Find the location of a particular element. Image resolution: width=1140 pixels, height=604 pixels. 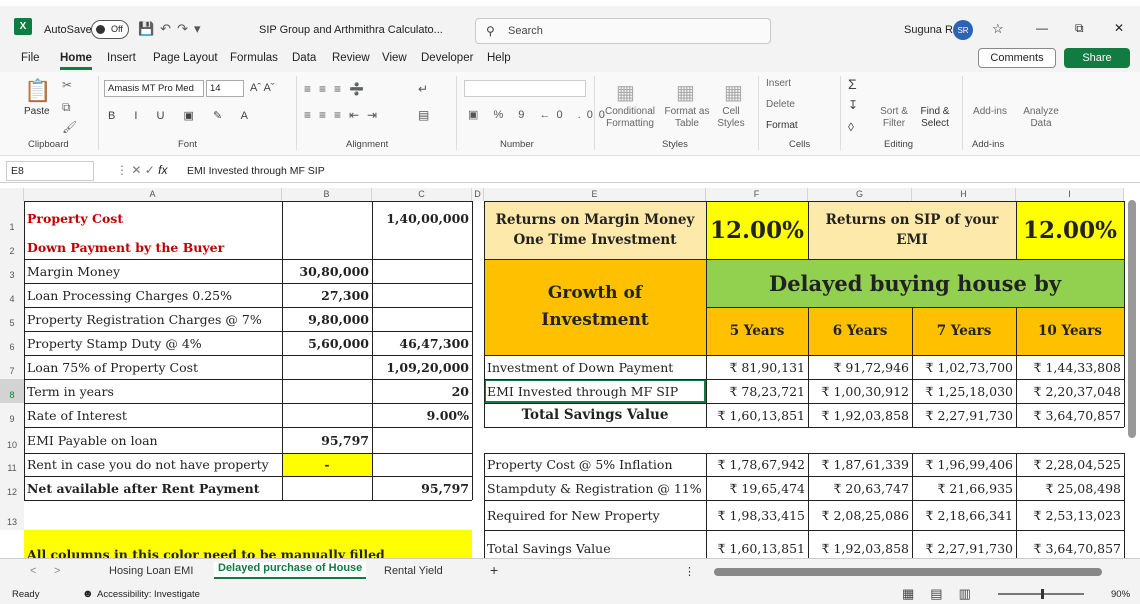

lightbulb-icon: ☆ is located at coordinates (998, 29).